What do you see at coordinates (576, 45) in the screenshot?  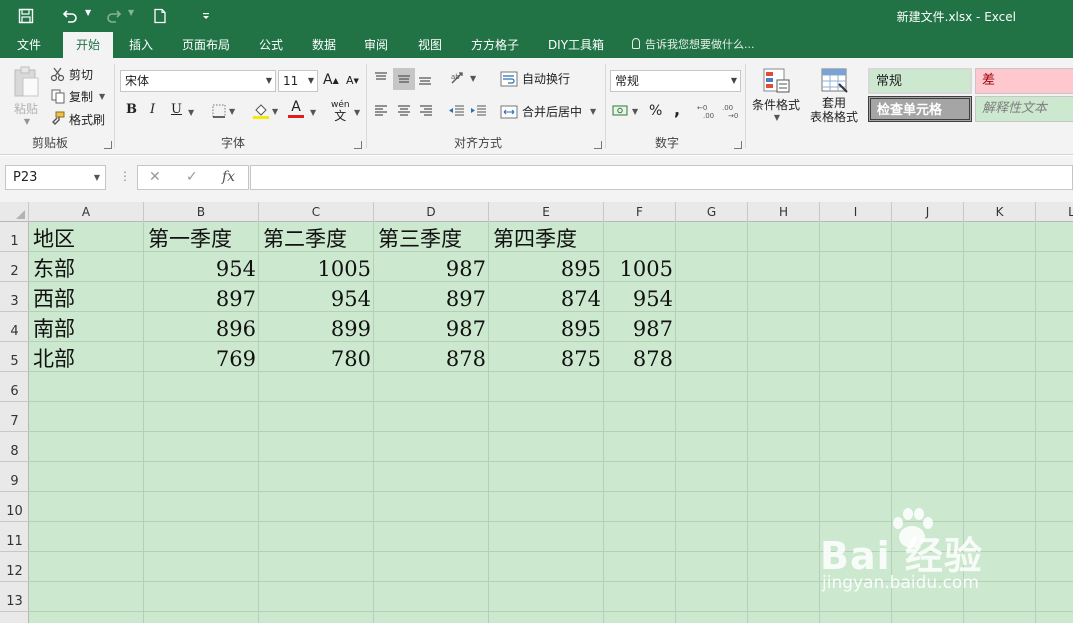 I see `tab-diy-toolbox: DIY工具箱` at bounding box center [576, 45].